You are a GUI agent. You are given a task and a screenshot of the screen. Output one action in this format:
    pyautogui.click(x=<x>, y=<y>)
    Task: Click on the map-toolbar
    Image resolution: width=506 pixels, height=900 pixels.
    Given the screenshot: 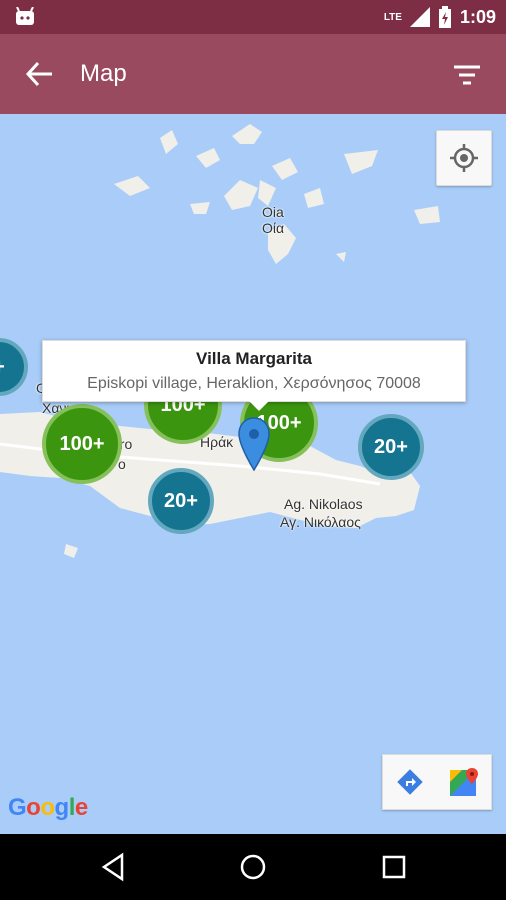 What is the action you would take?
    pyautogui.click(x=437, y=782)
    